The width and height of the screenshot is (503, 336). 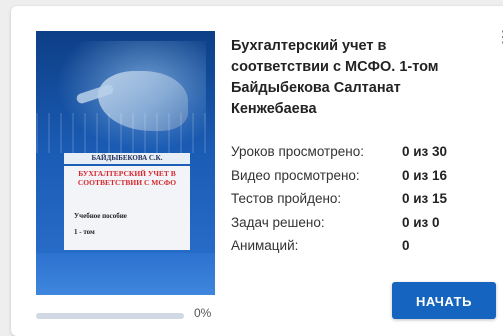 I want to click on more-vertical-icon: ⋮, so click(x=499, y=39).